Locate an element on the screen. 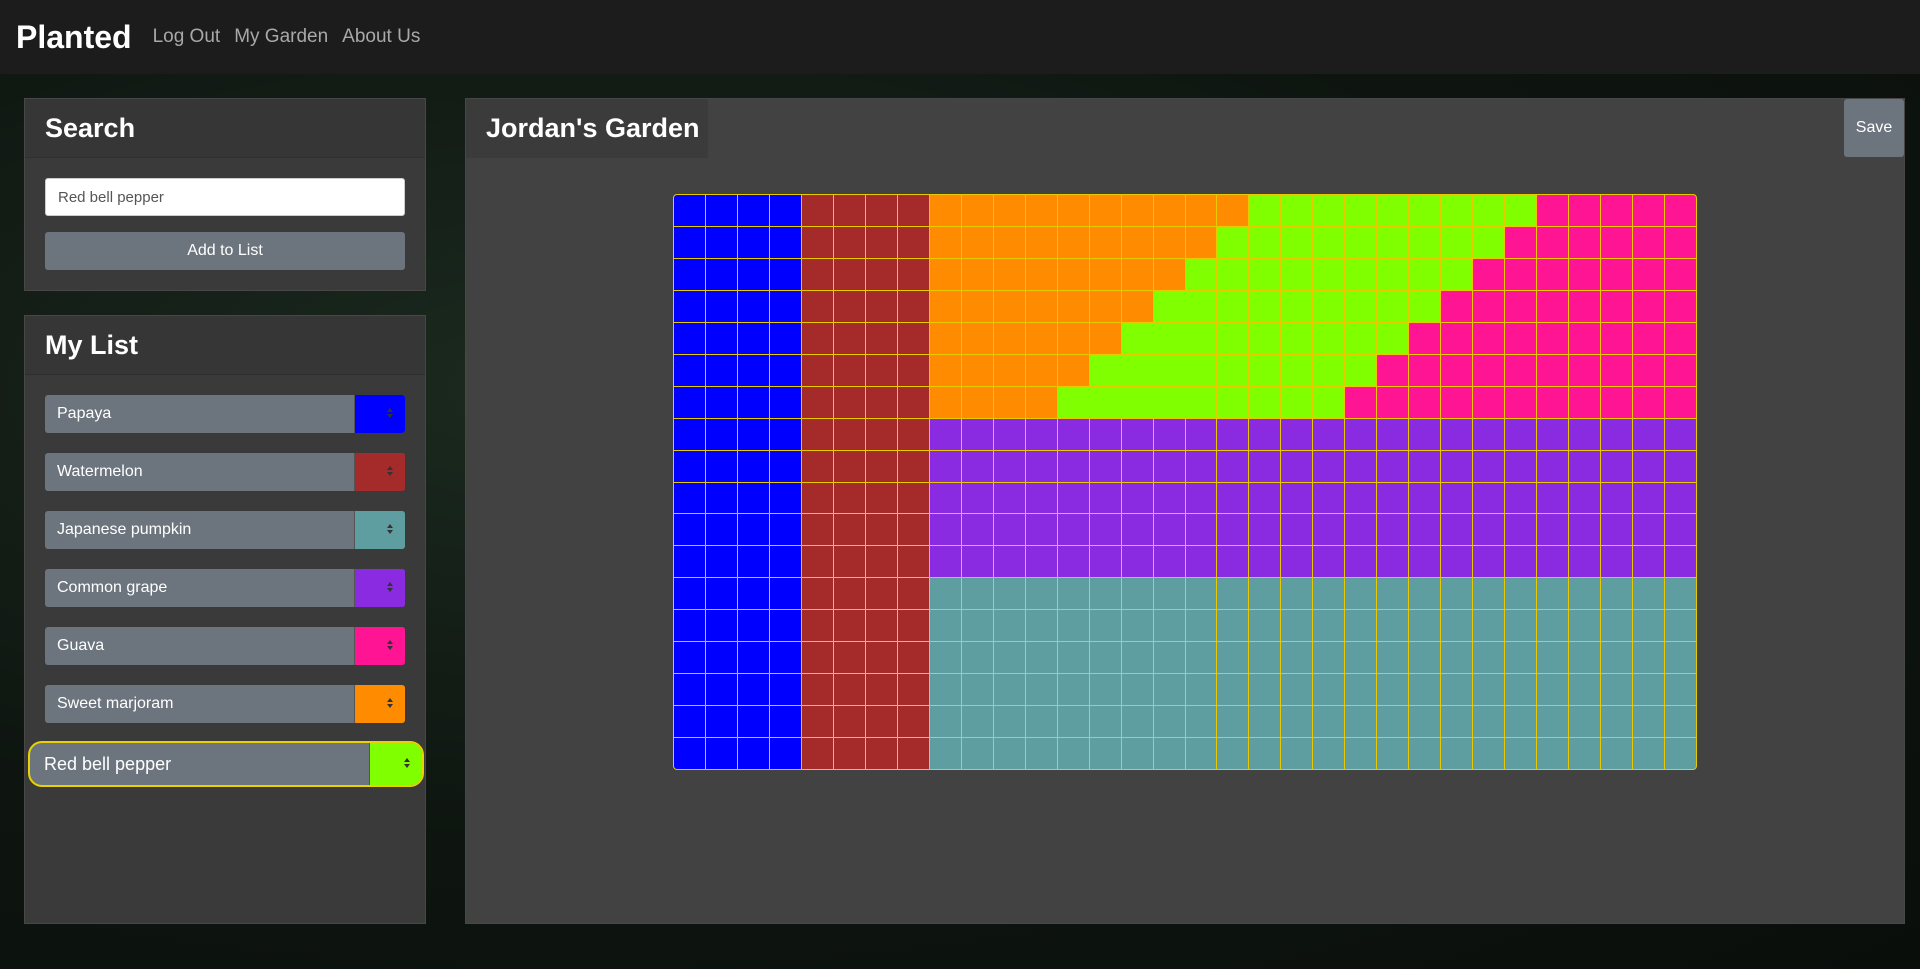 This screenshot has width=1920, height=969. list-item: Papaya is located at coordinates (225, 414).